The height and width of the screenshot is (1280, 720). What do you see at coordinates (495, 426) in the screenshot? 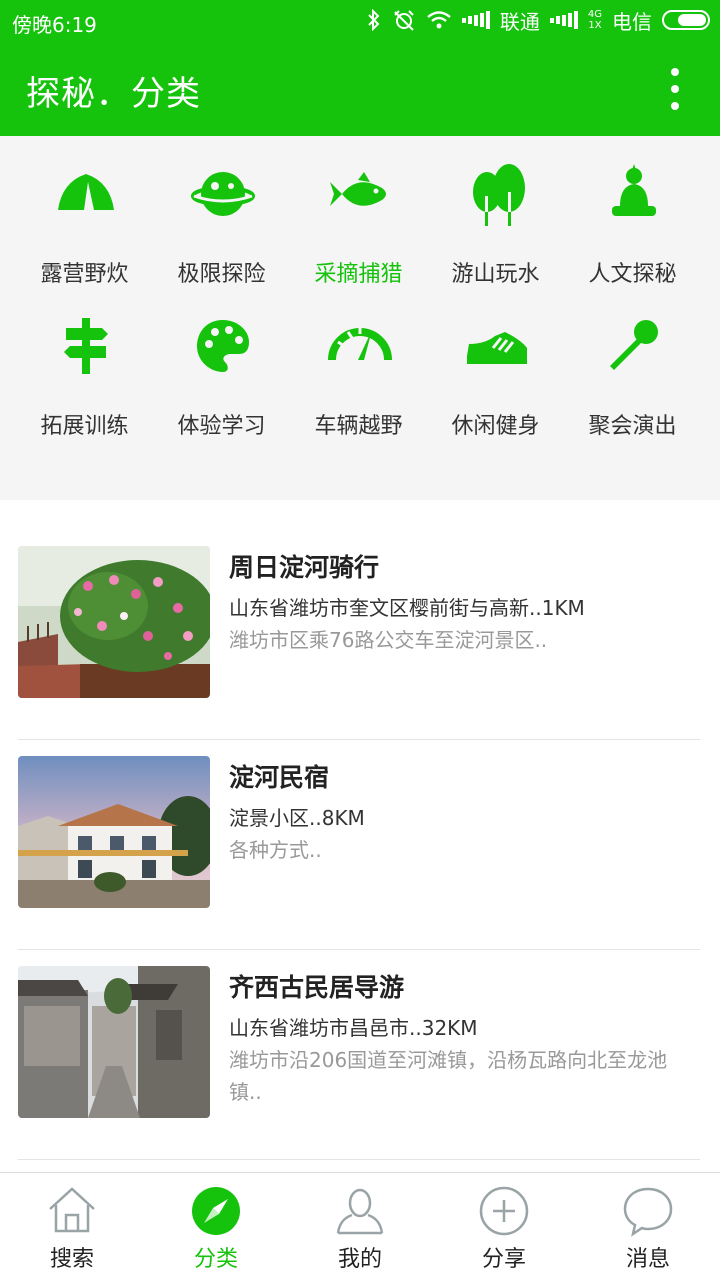
I see `category-label: 休闲健身` at bounding box center [495, 426].